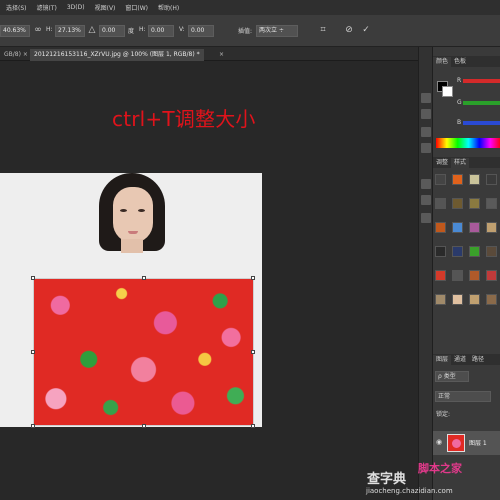 This screenshot has height=500, width=500. Describe the element at coordinates (426, 200) in the screenshot. I see `paragraph-icon` at that location.